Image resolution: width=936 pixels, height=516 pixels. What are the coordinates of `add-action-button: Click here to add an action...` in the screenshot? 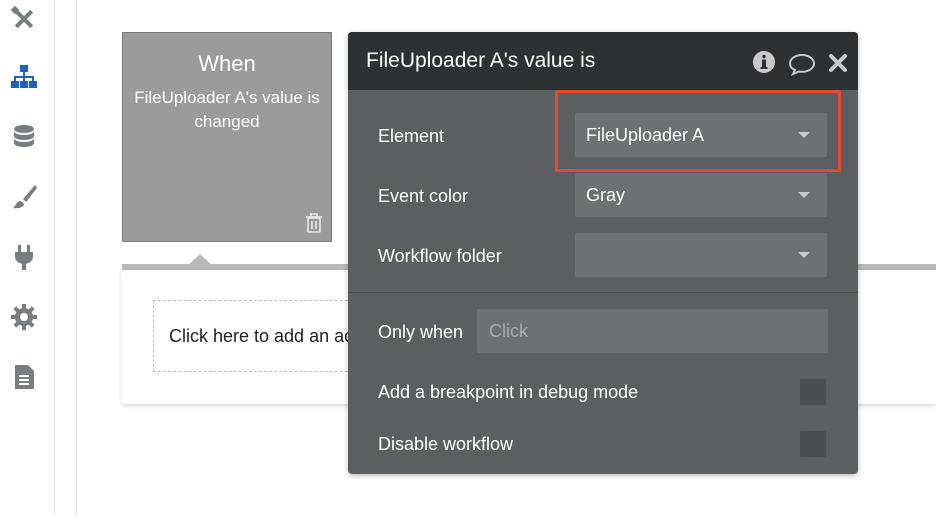 It's located at (263, 336).